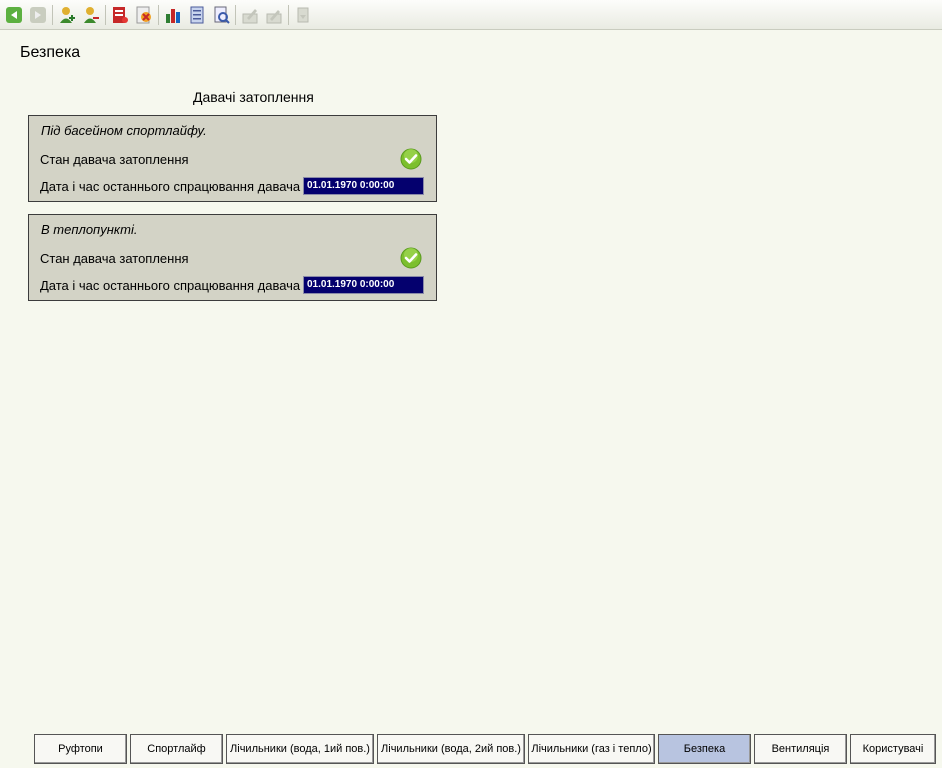 This screenshot has width=942, height=768. I want to click on user-remove-icon, so click(91, 15).